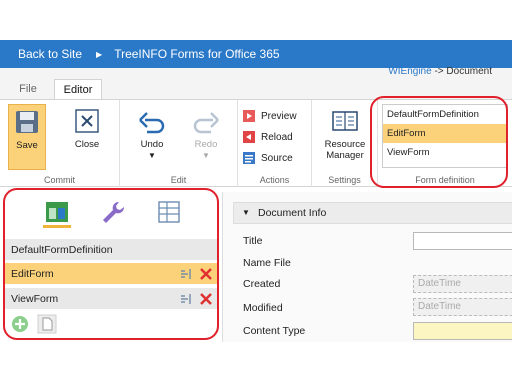 The height and width of the screenshot is (384, 512). I want to click on tab-editor: Editor, so click(78, 89).